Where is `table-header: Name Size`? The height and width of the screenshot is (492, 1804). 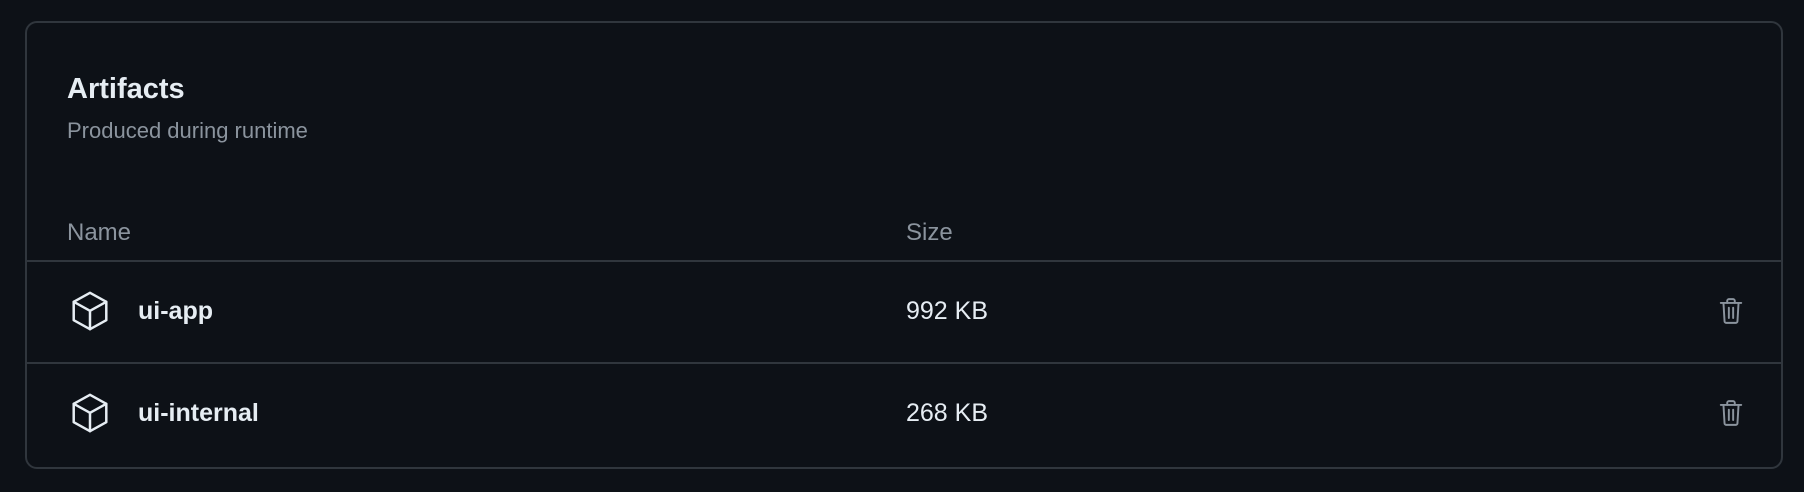 table-header: Name Size is located at coordinates (904, 231).